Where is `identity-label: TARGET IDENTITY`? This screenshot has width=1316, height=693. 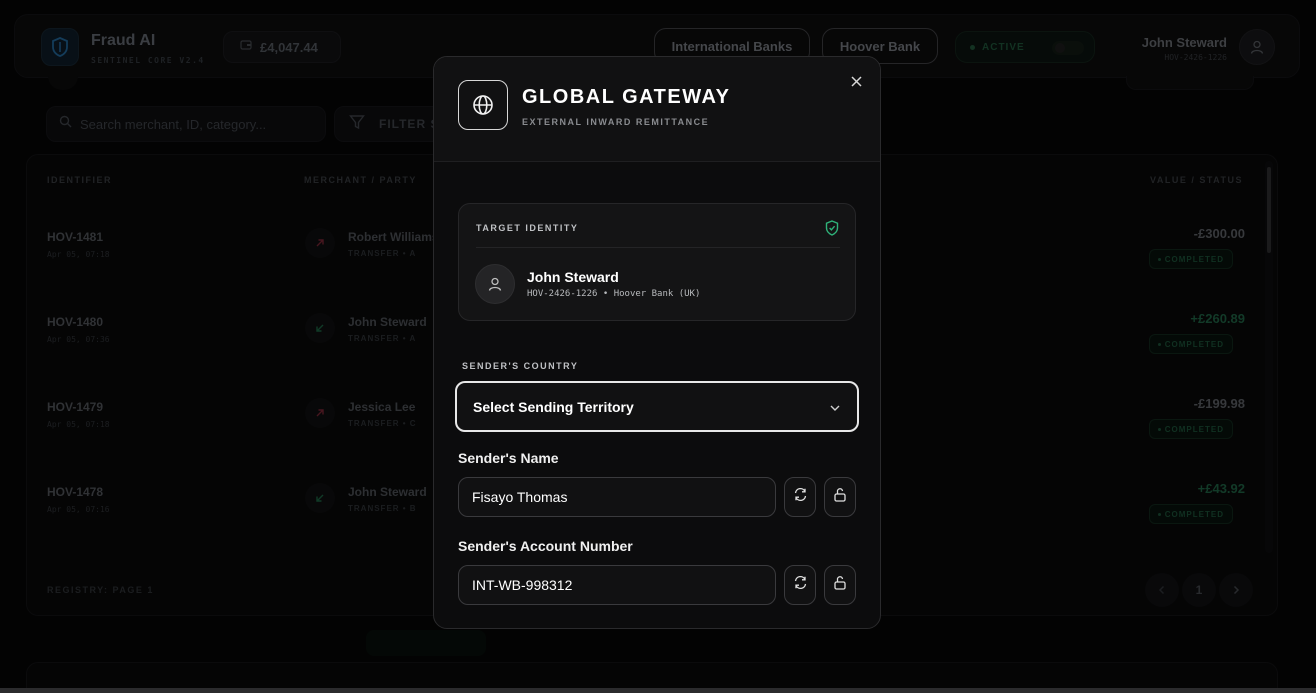 identity-label: TARGET IDENTITY is located at coordinates (527, 228).